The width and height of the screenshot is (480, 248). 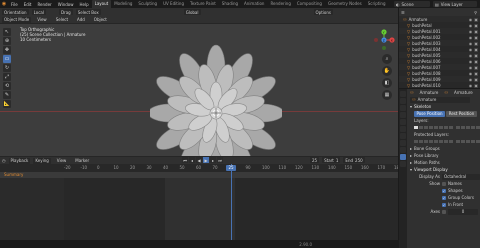 What do you see at coordinates (331, 160) in the screenshot?
I see `start-frame-field: Start 1` at bounding box center [331, 160].